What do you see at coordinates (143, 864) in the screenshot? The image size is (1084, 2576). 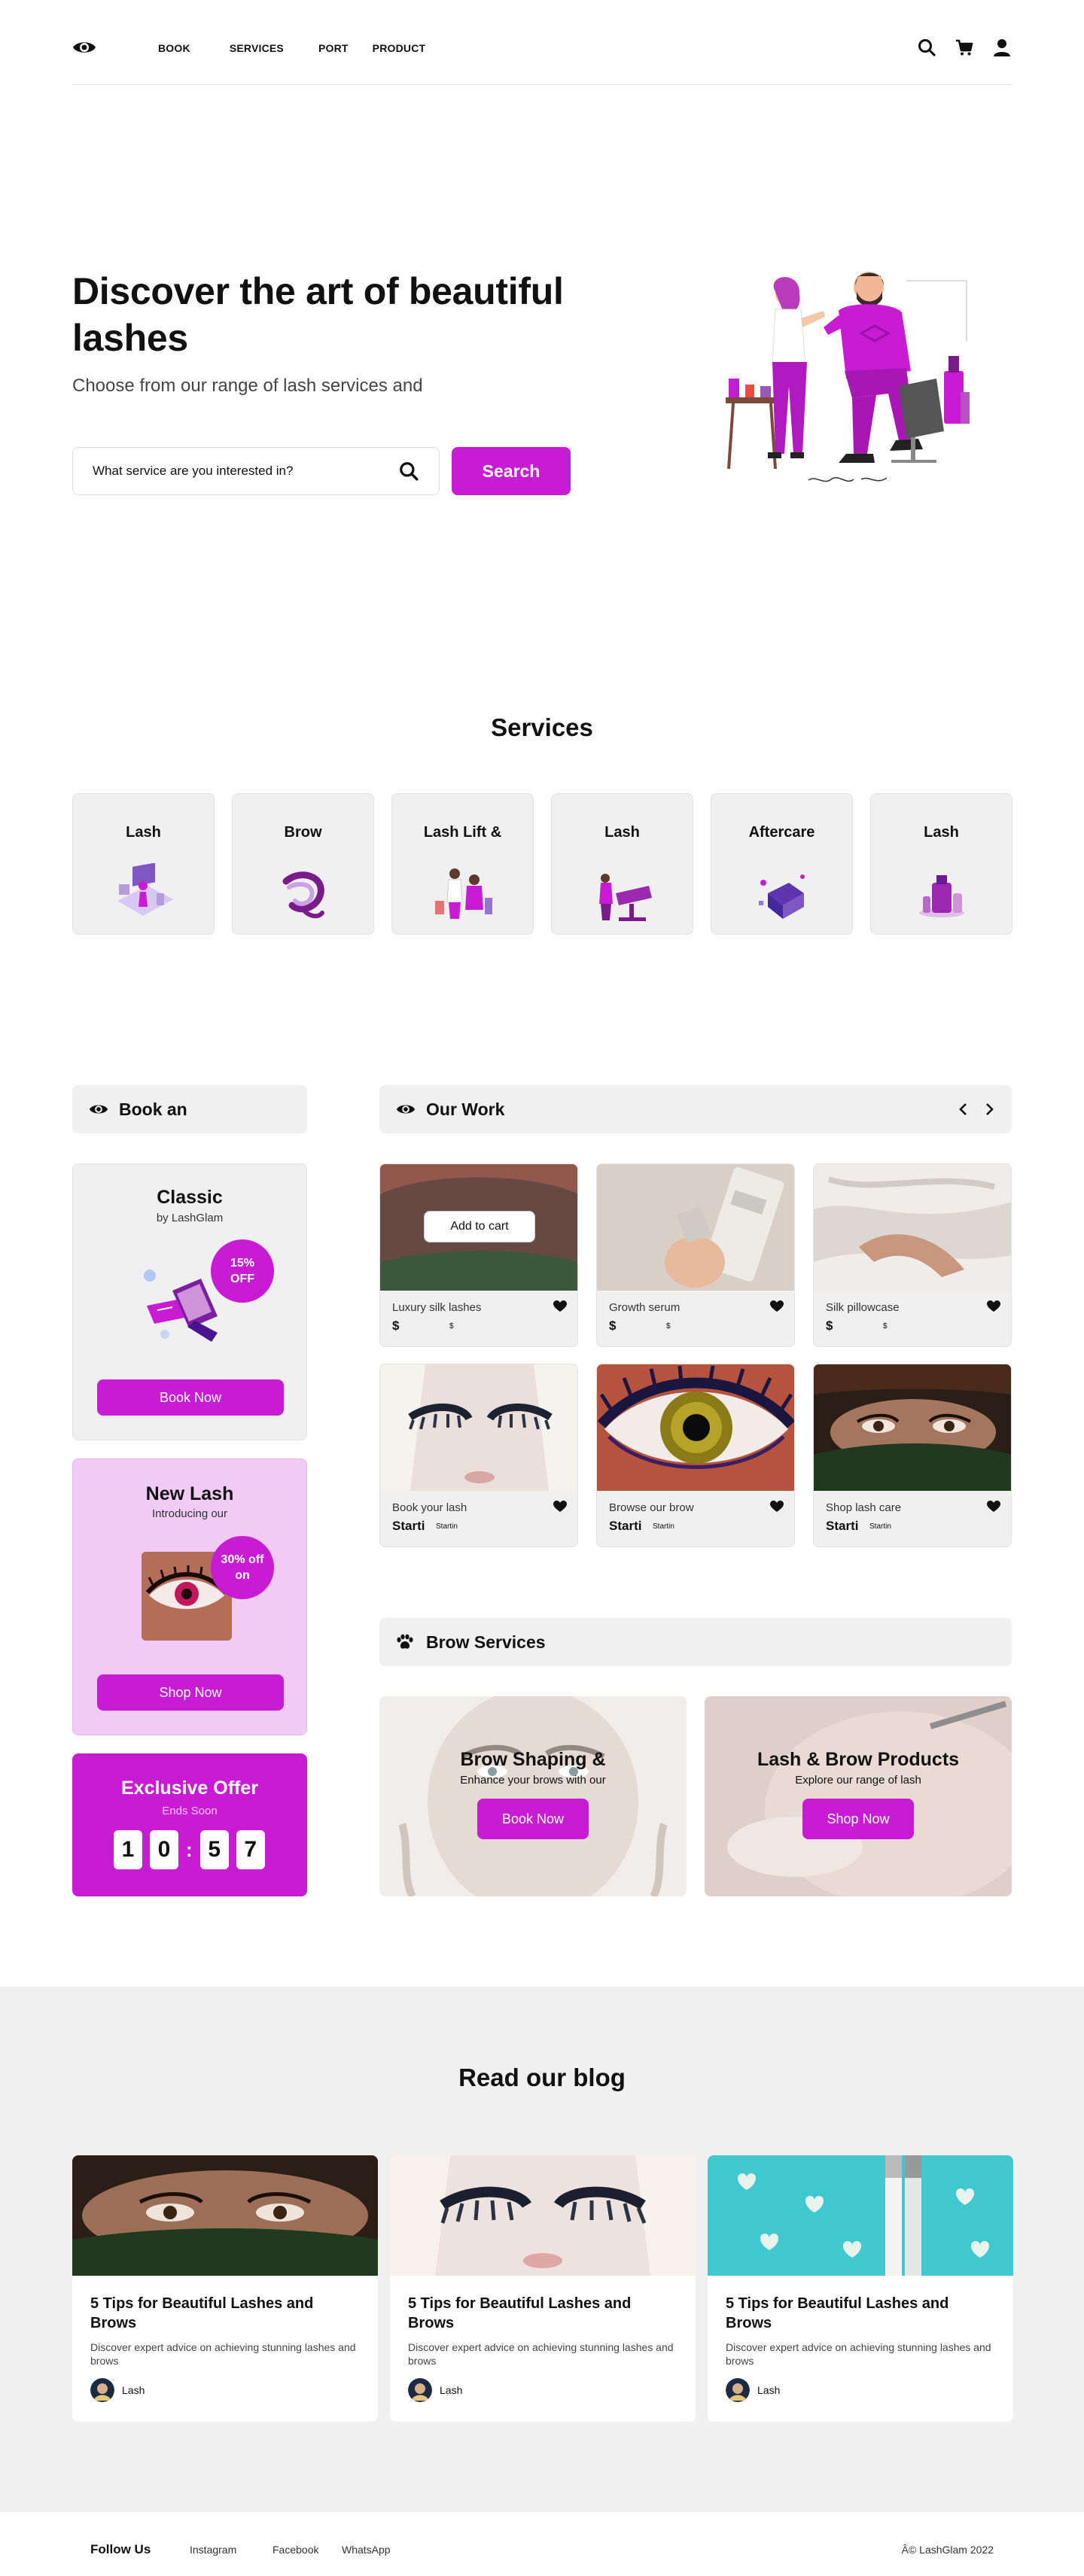 I see `service-card-lash: Lash` at bounding box center [143, 864].